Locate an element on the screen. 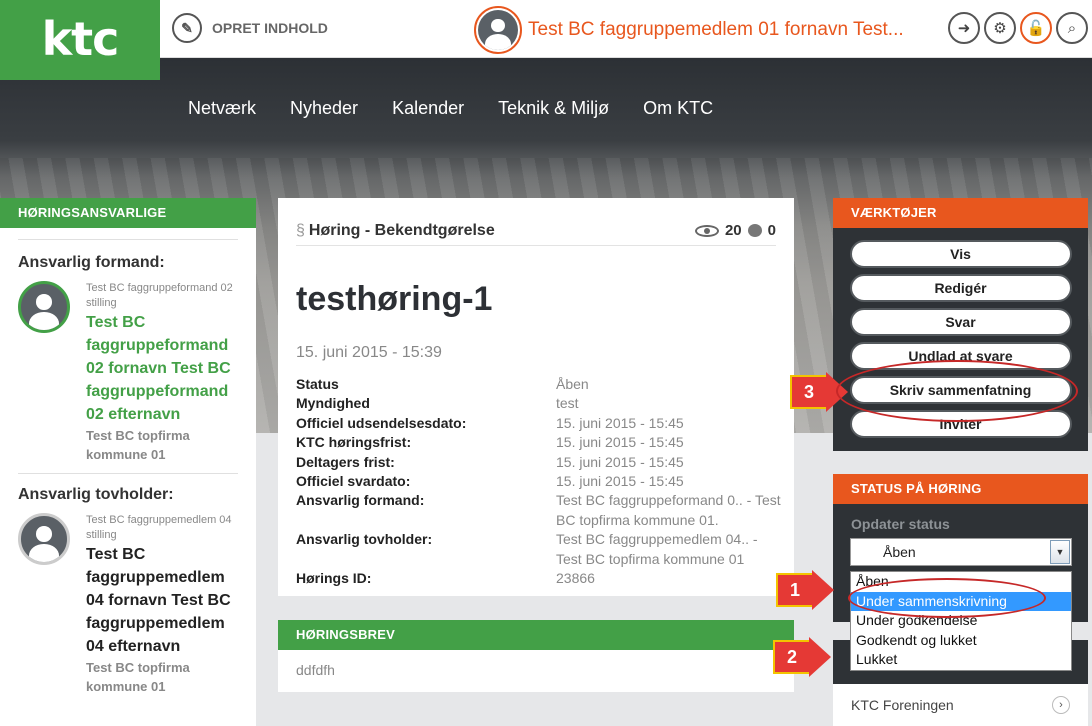 The width and height of the screenshot is (1092, 726). reply-button: Svar is located at coordinates (960, 322).